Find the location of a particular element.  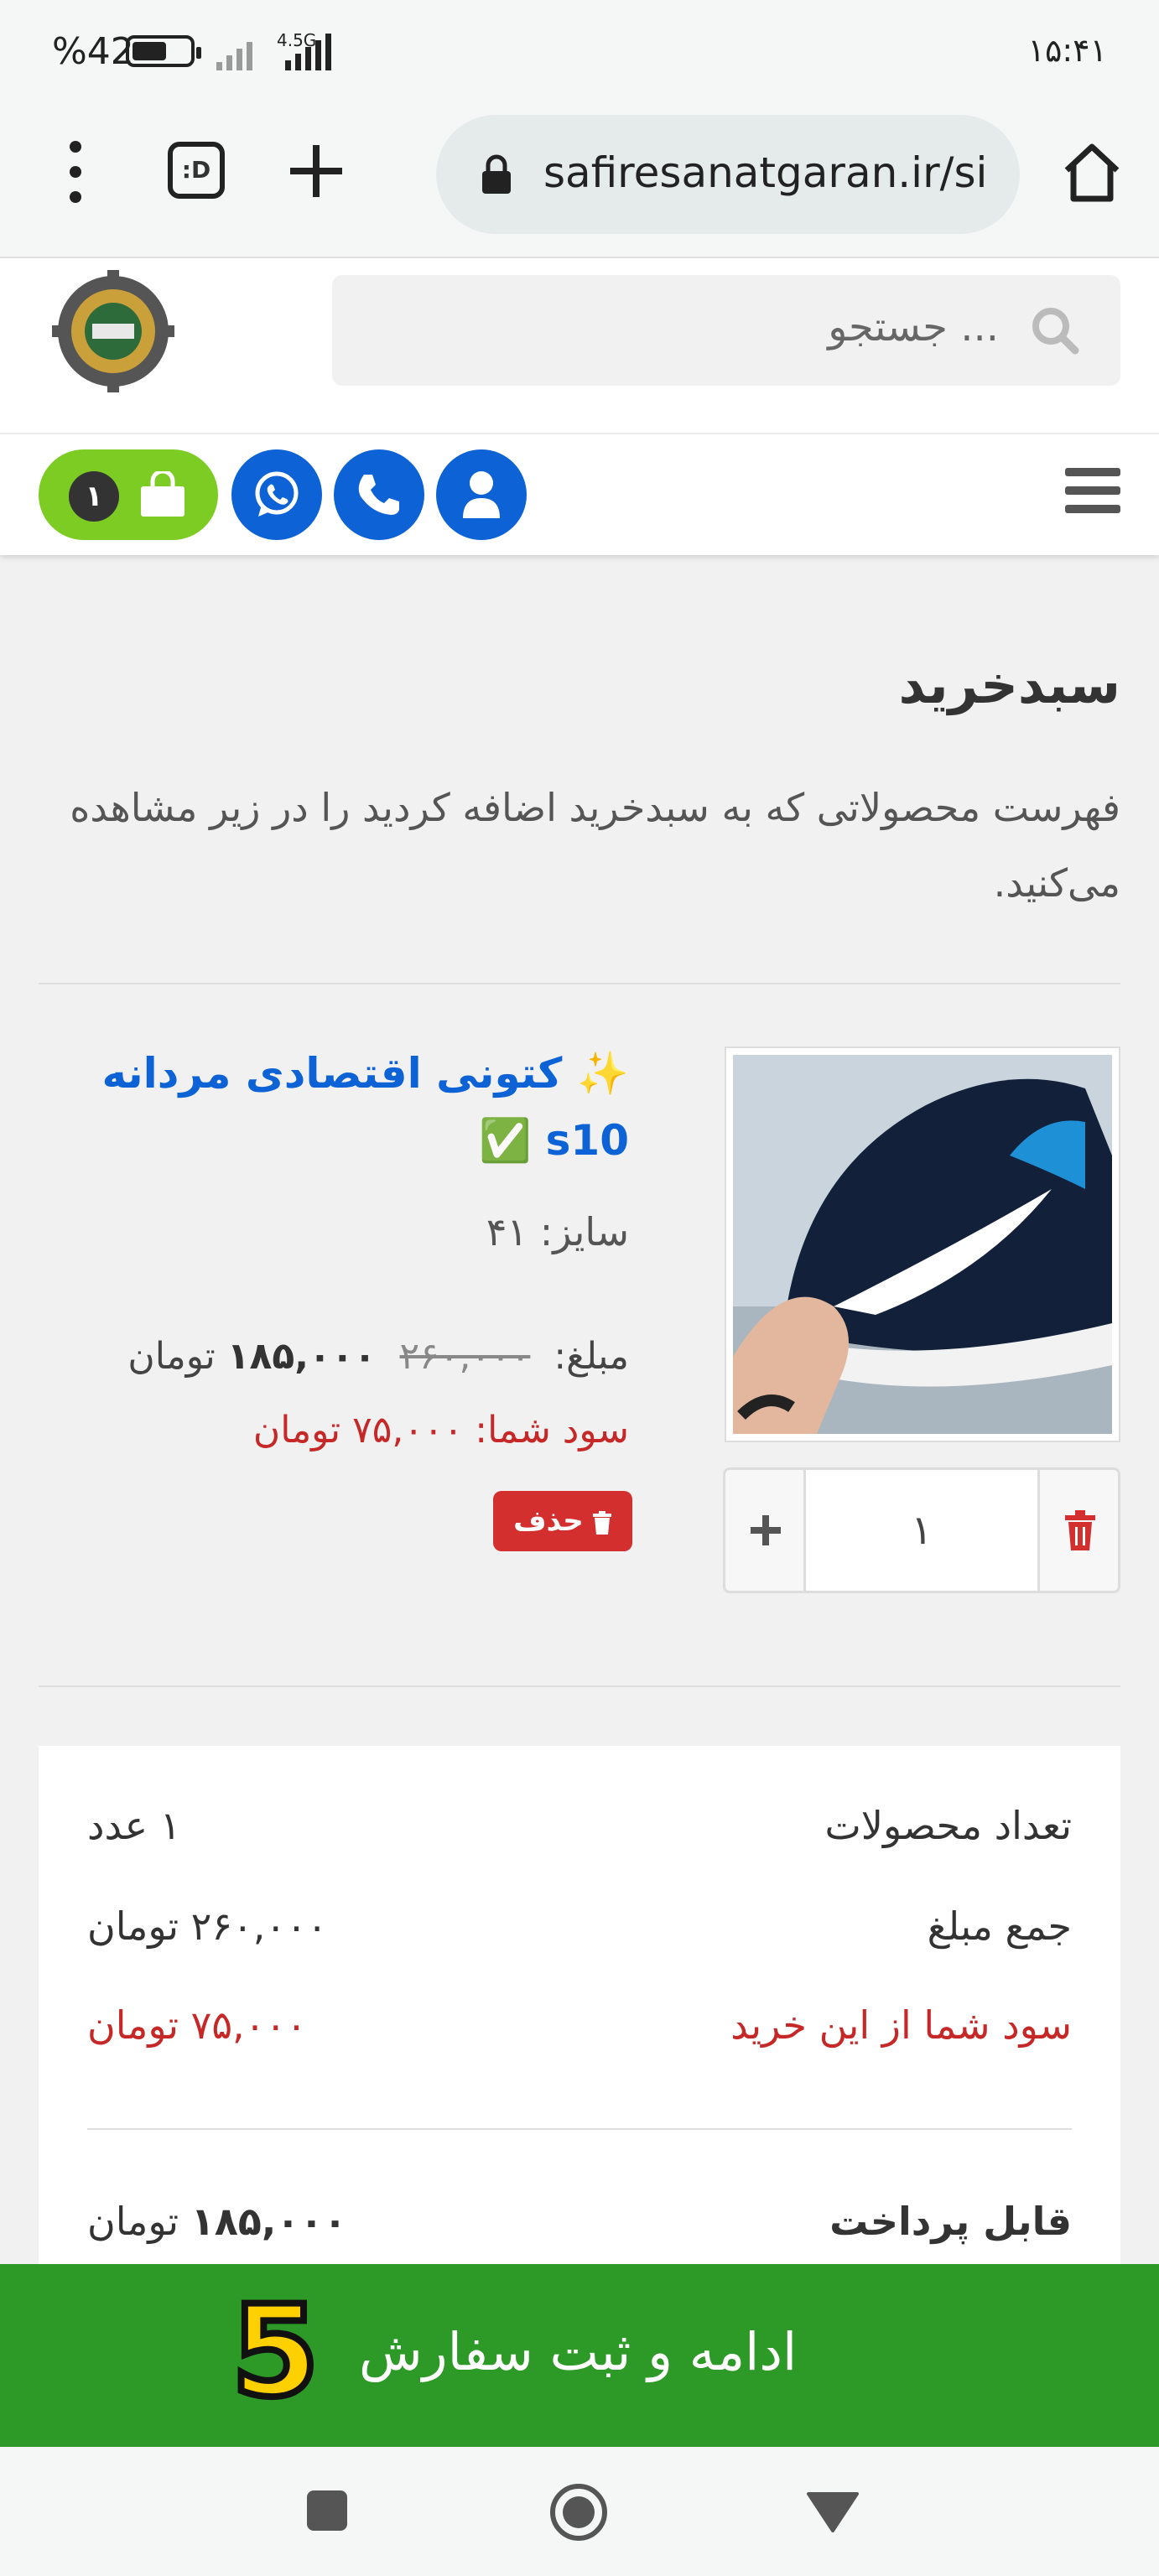

total-label: جمع مبلغ is located at coordinates (1000, 1926).